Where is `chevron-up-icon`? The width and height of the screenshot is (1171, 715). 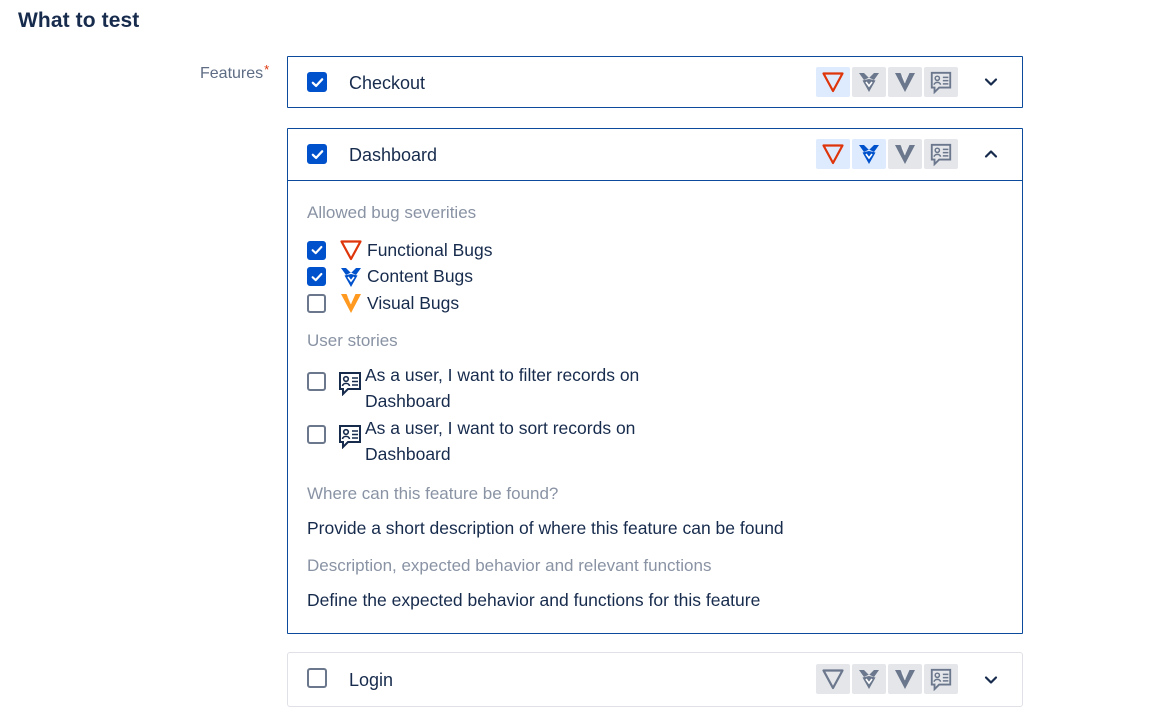 chevron-up-icon is located at coordinates (991, 154).